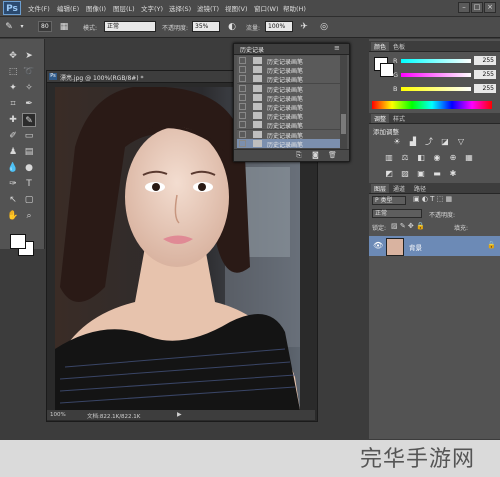 The image size is (500, 477). I want to click on r-slider, so click(436, 61).